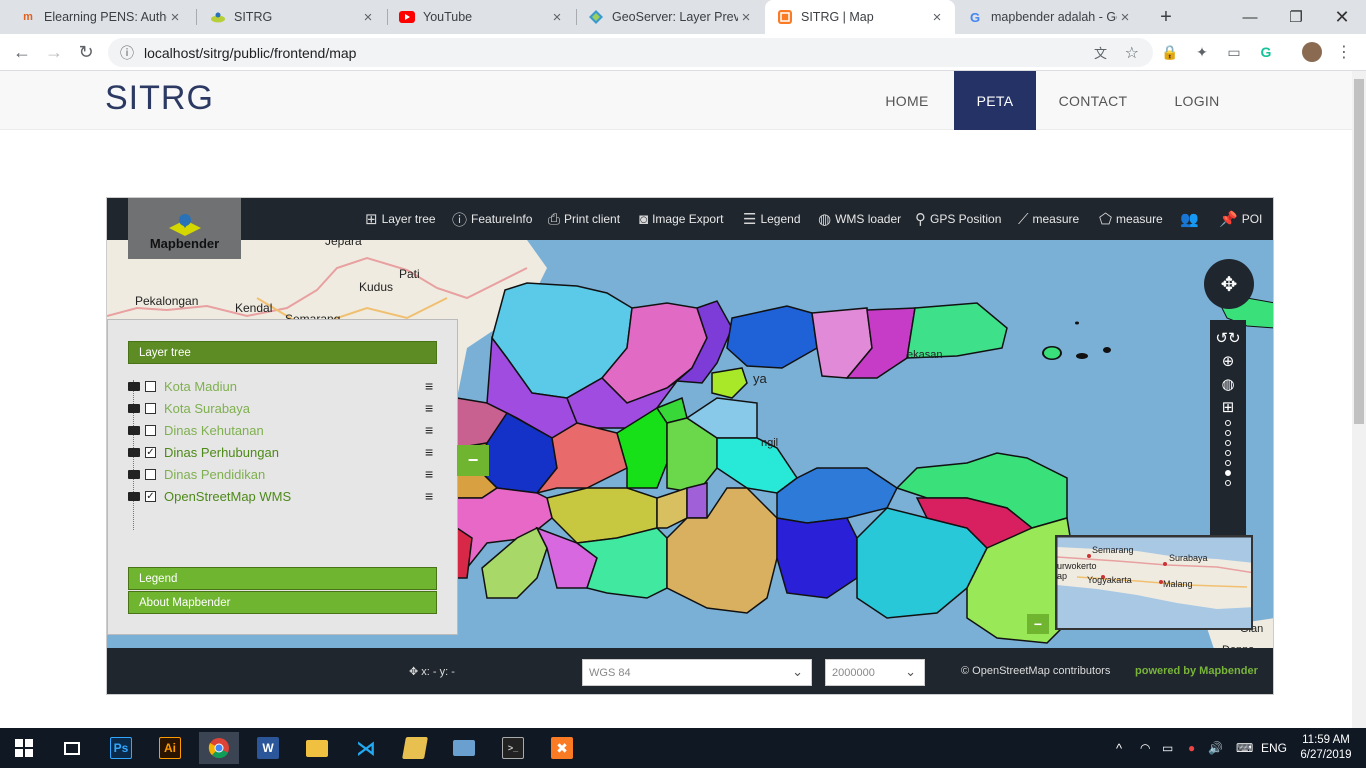 This screenshot has height=768, width=1366. What do you see at coordinates (268, 748) in the screenshot?
I see `word-icon: W` at bounding box center [268, 748].